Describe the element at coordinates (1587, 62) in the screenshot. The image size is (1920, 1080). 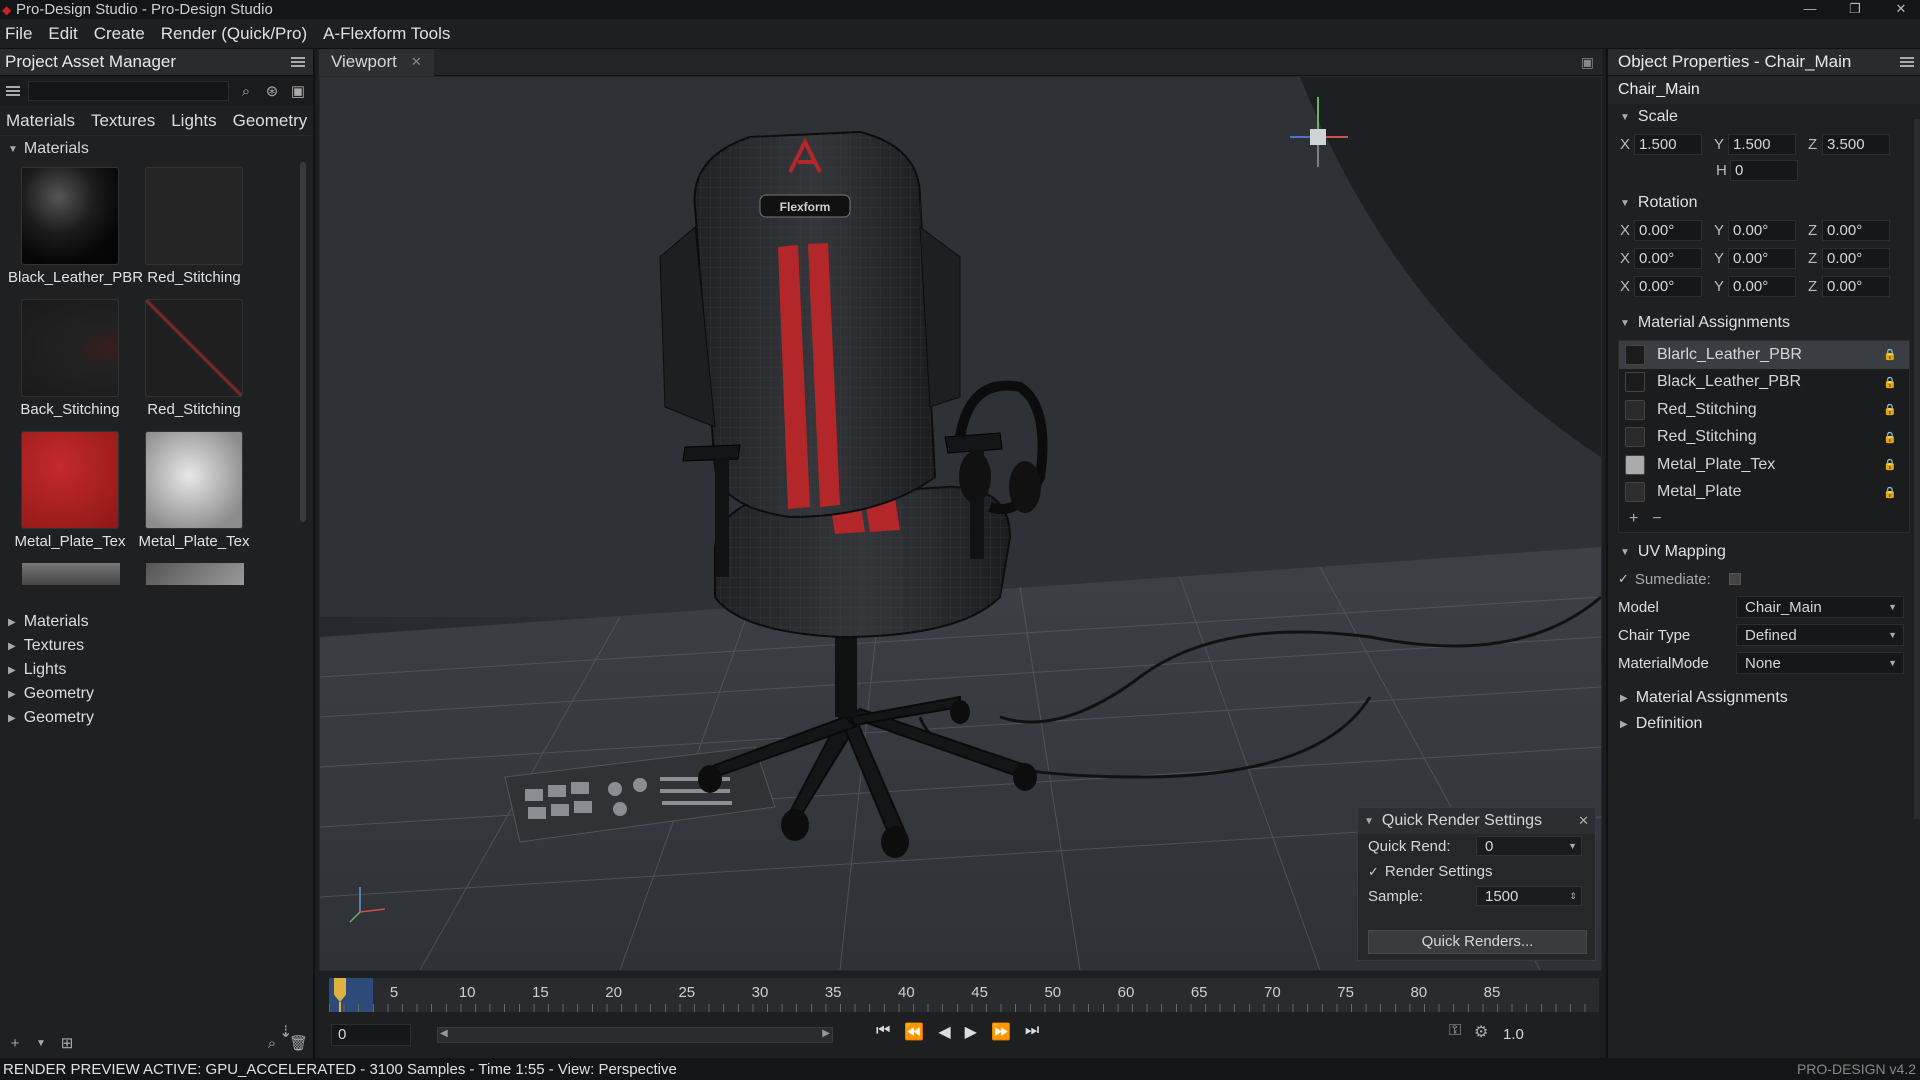
I see `maximize-viewport-icon: ▣` at that location.